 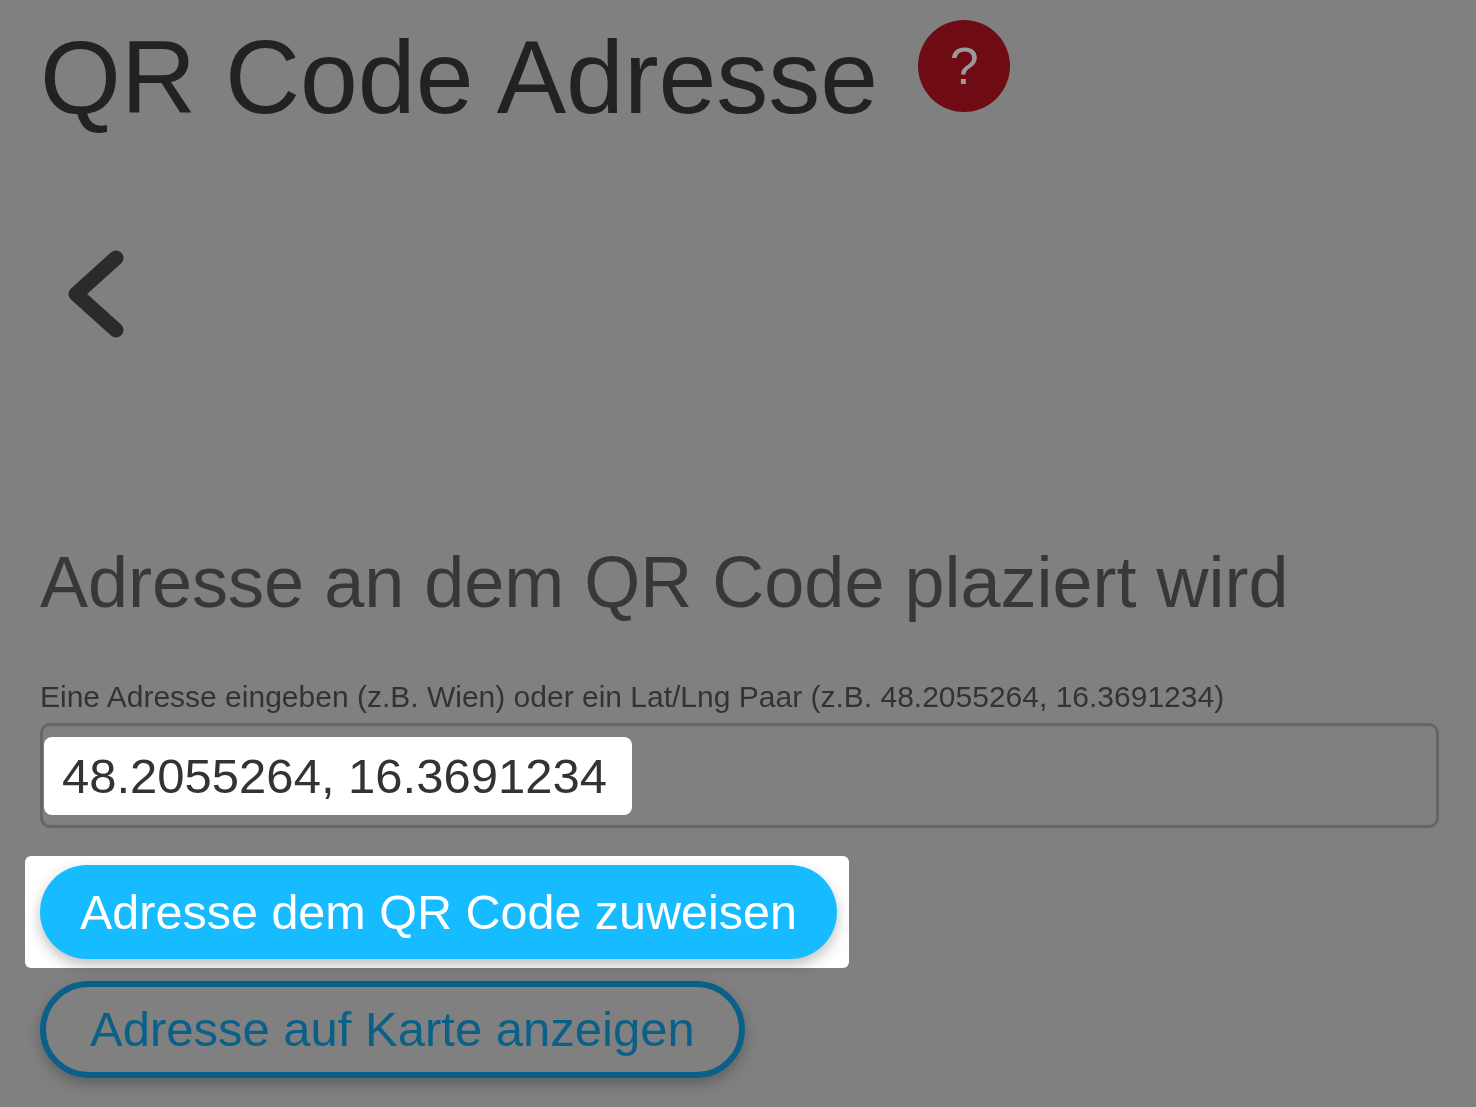 What do you see at coordinates (95, 294) in the screenshot?
I see `back-chevron-icon` at bounding box center [95, 294].